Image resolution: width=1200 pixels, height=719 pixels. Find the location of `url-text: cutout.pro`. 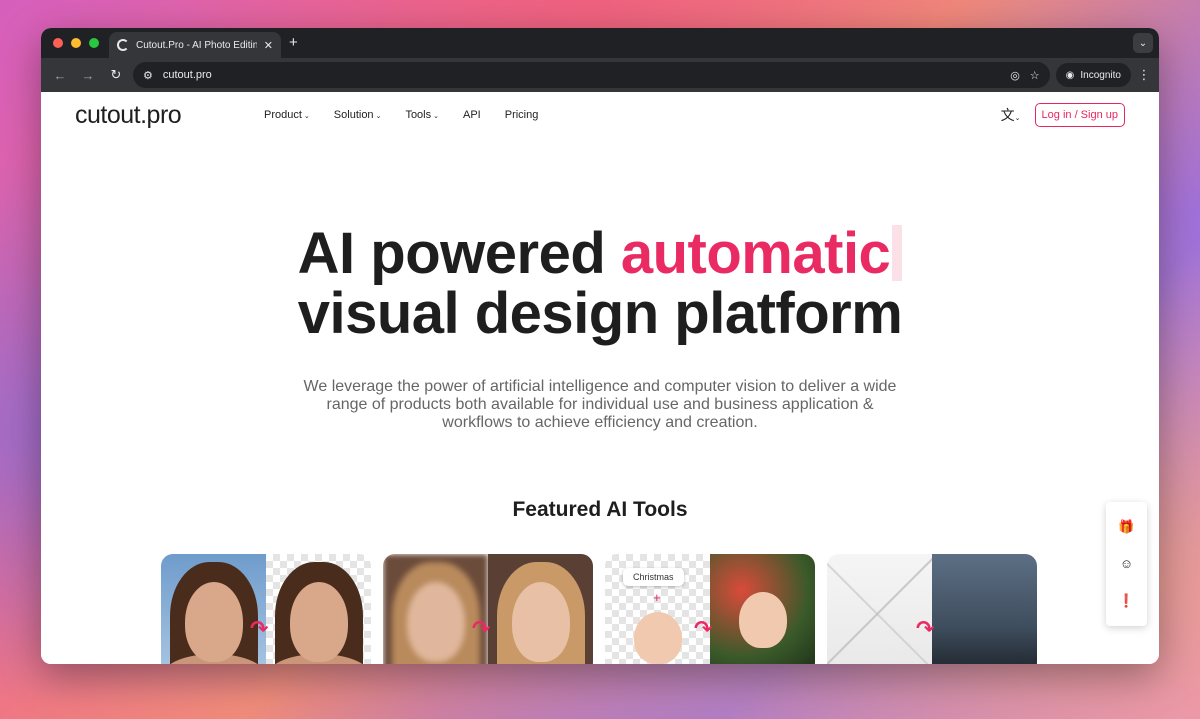

url-text: cutout.pro is located at coordinates (581, 75).